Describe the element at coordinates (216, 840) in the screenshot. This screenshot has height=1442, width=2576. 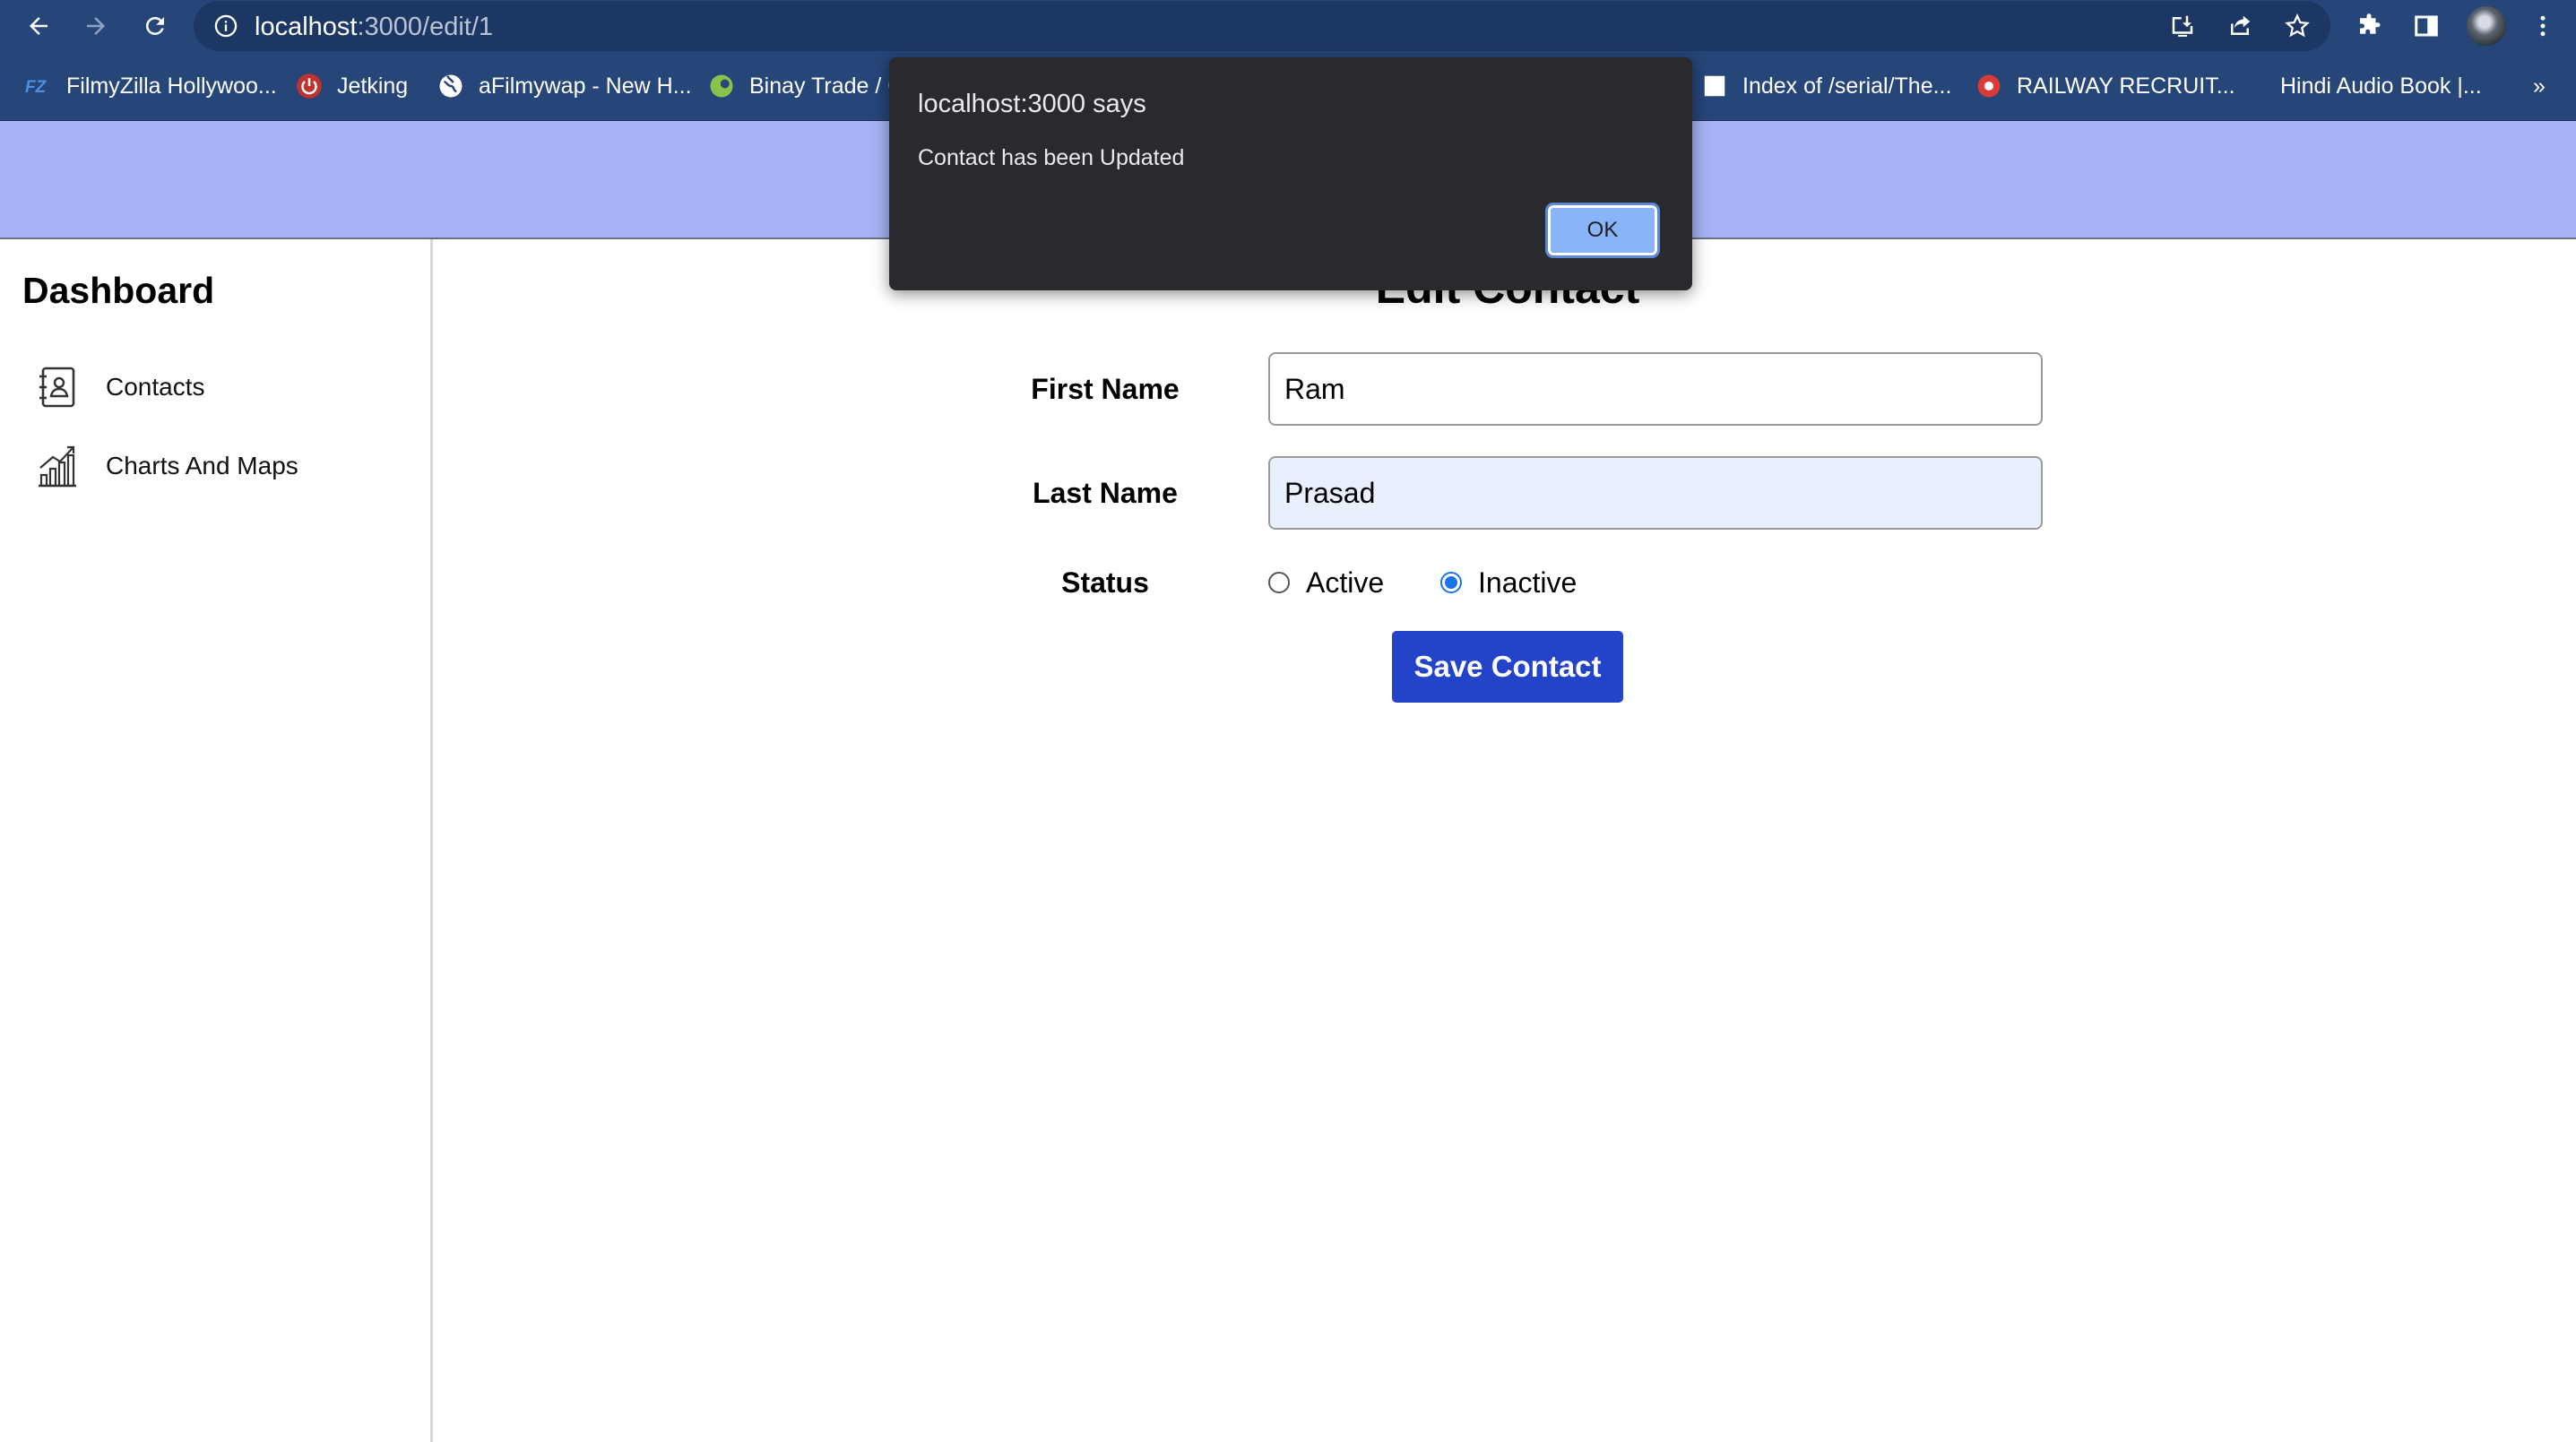
I see `sidebar: Dashboard Contacts Charts And Maps` at that location.